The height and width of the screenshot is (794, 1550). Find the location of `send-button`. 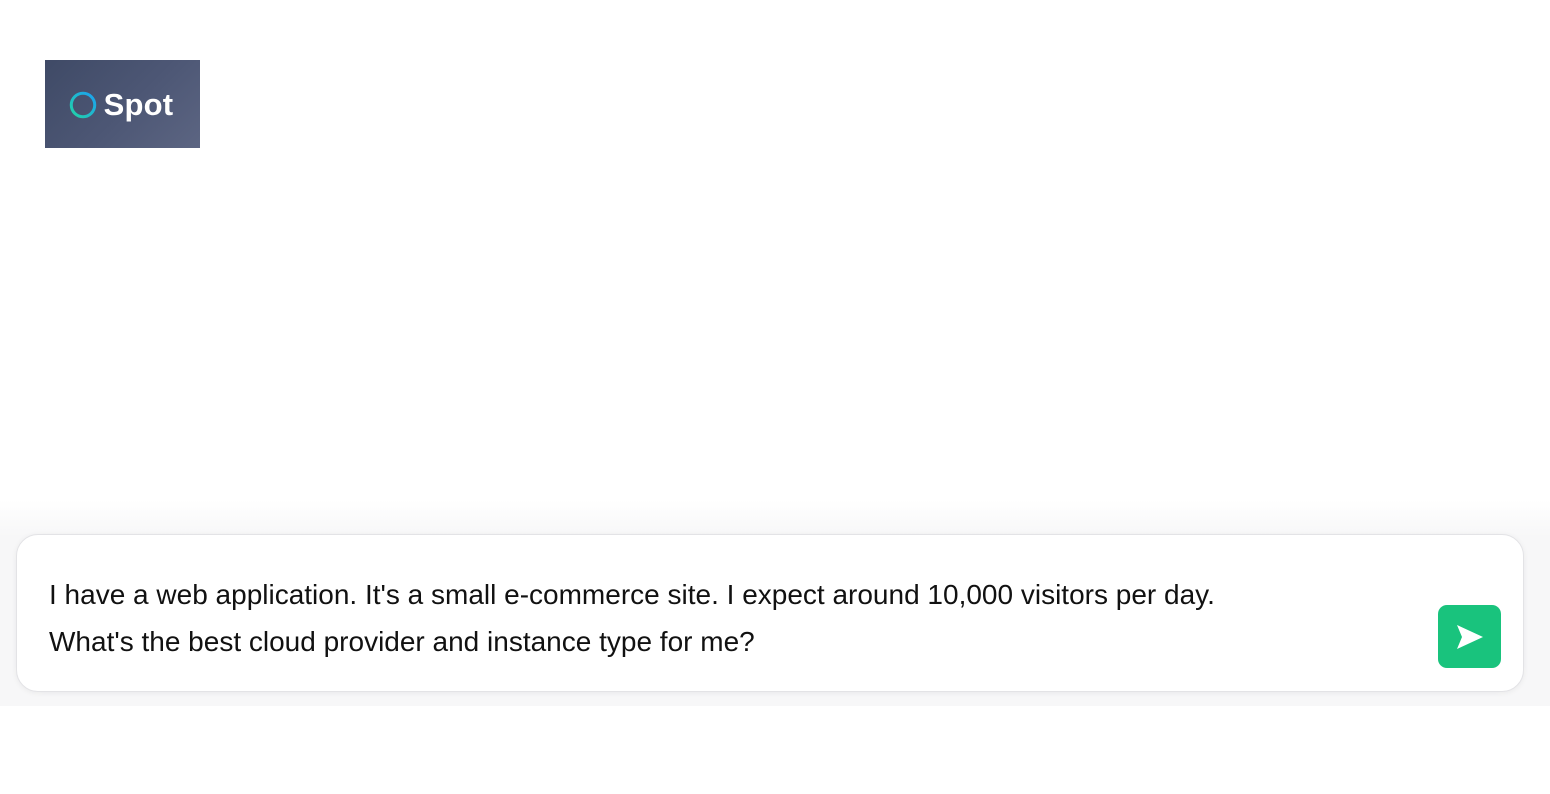

send-button is located at coordinates (1469, 636).